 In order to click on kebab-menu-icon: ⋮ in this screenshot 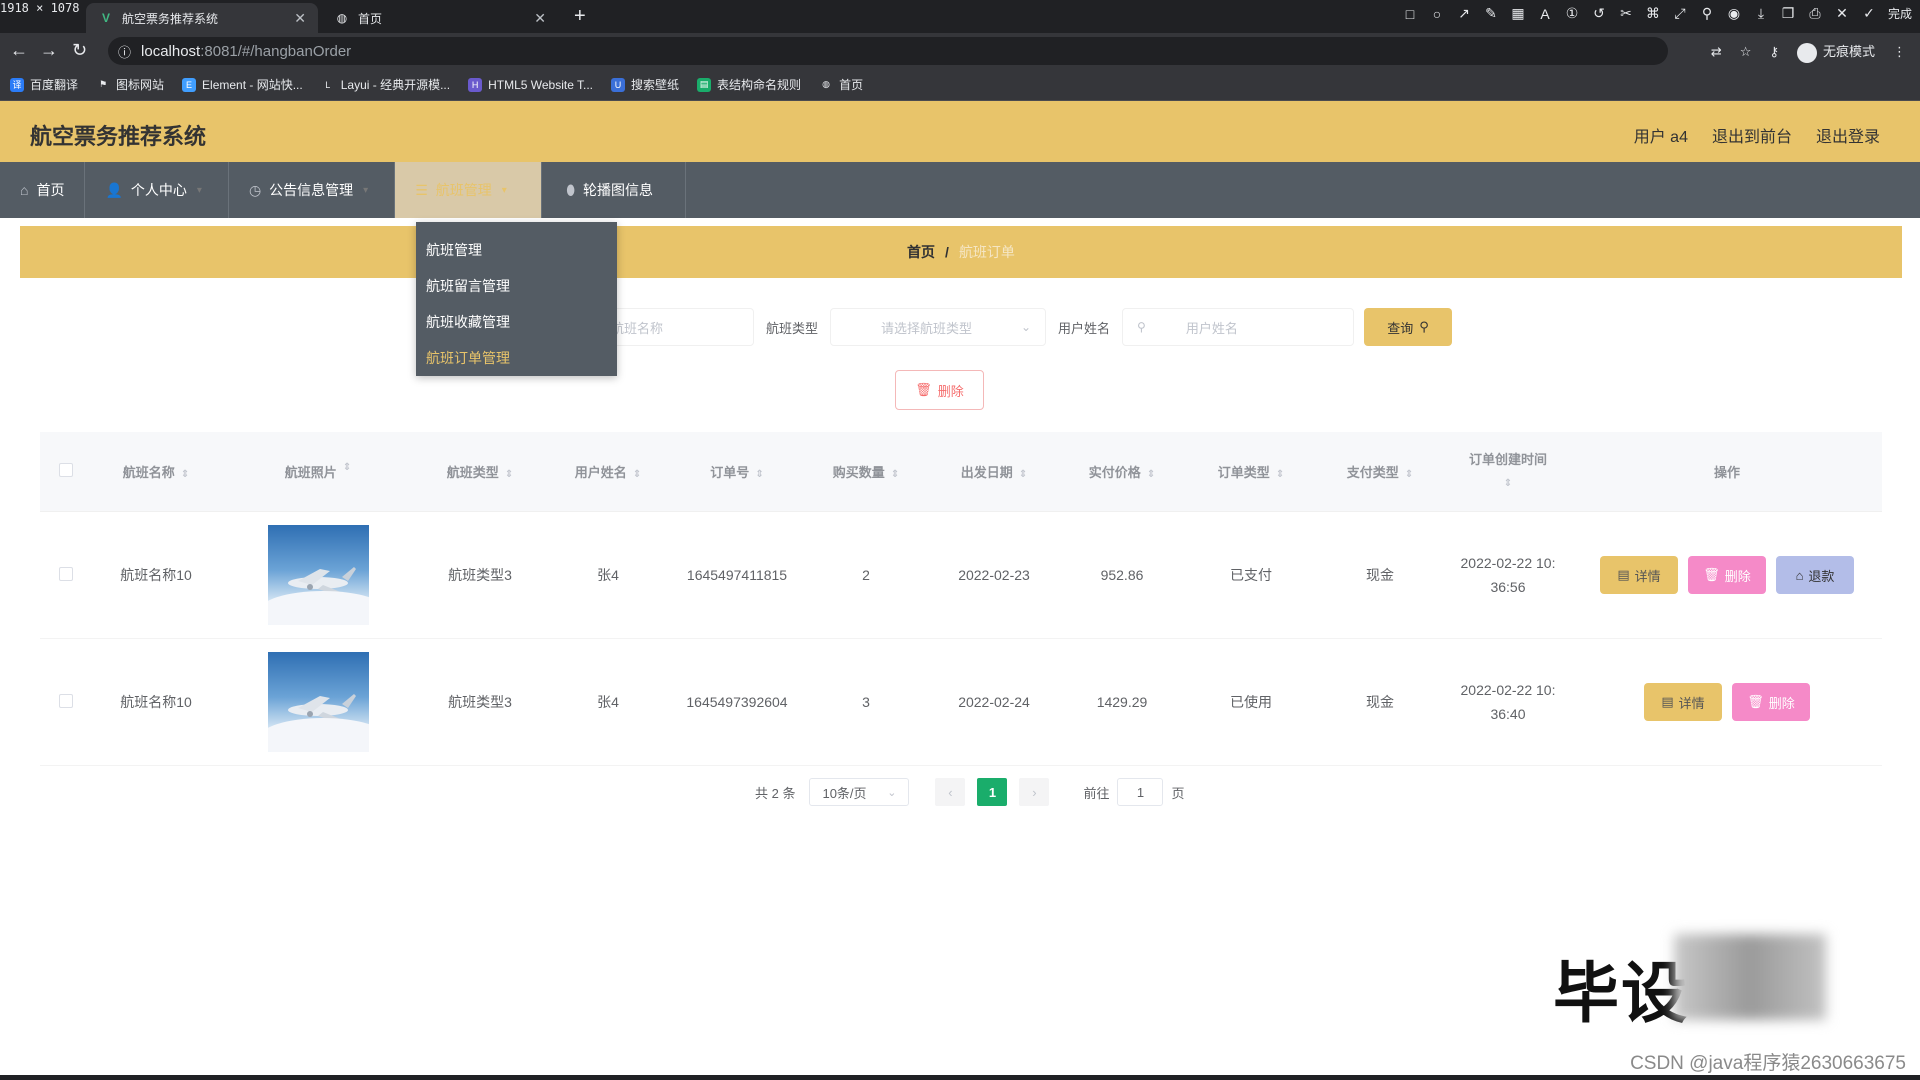, I will do `click(1899, 52)`.